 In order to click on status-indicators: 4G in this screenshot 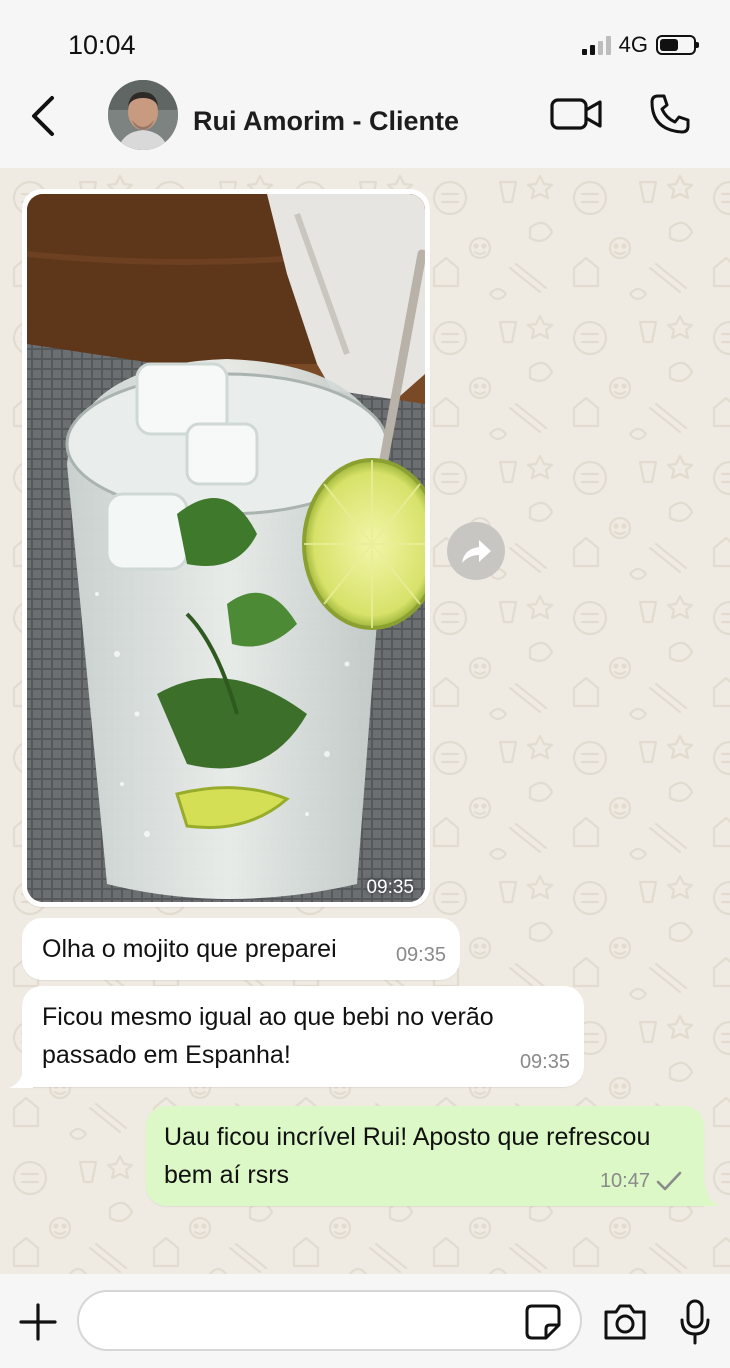, I will do `click(640, 45)`.